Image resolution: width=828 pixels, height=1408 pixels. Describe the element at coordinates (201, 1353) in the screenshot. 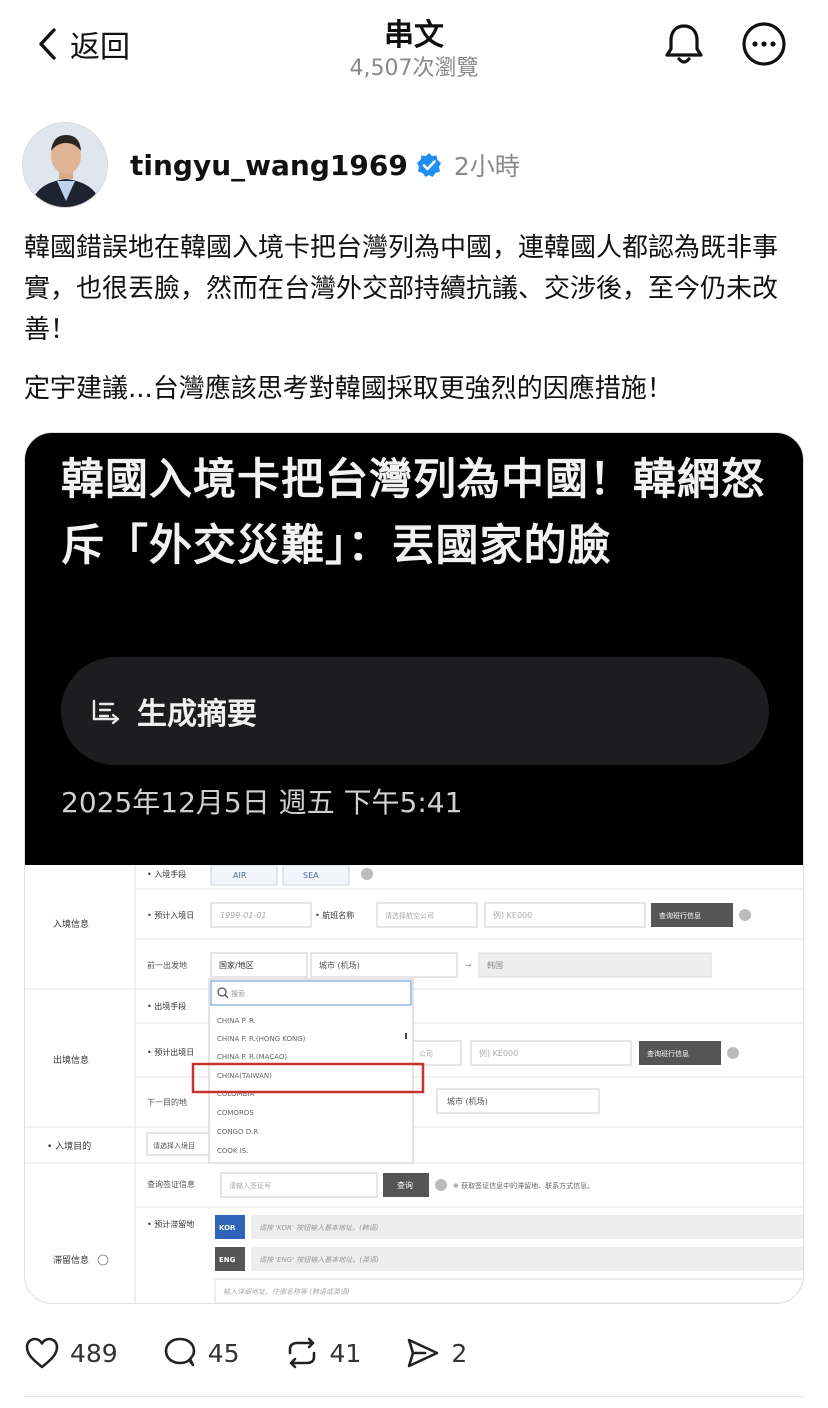

I see `comment-button: 45` at that location.